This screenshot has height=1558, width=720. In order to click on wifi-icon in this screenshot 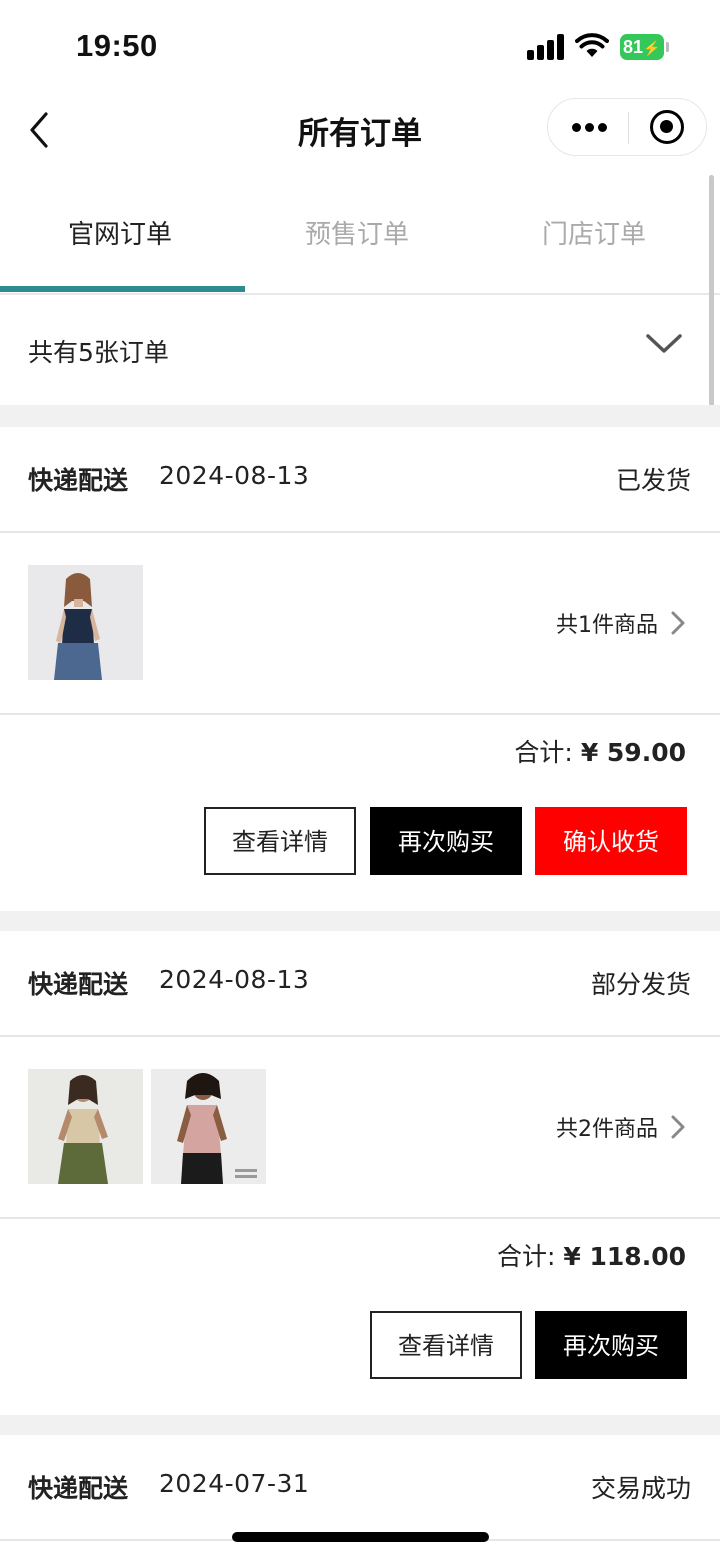, I will do `click(592, 45)`.